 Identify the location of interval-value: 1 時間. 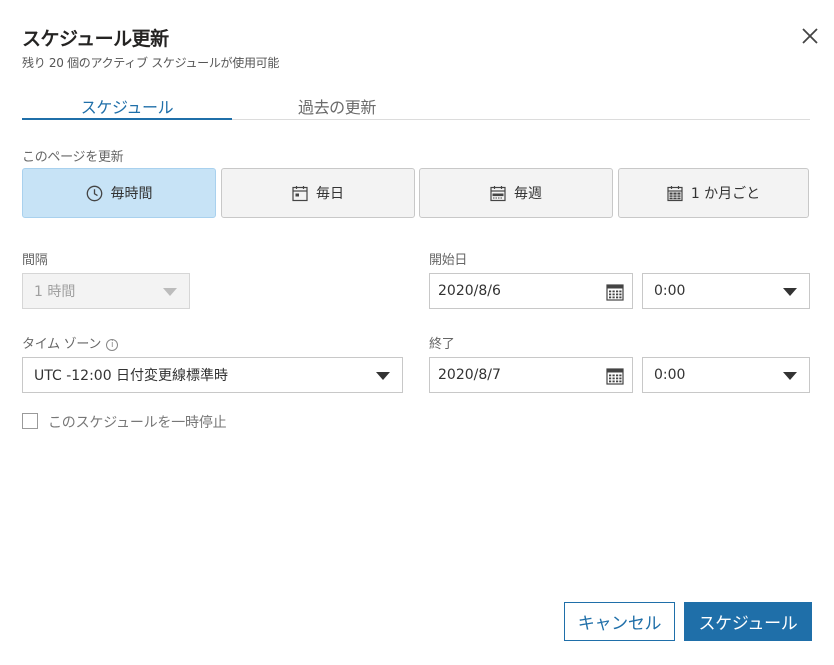
(55, 292).